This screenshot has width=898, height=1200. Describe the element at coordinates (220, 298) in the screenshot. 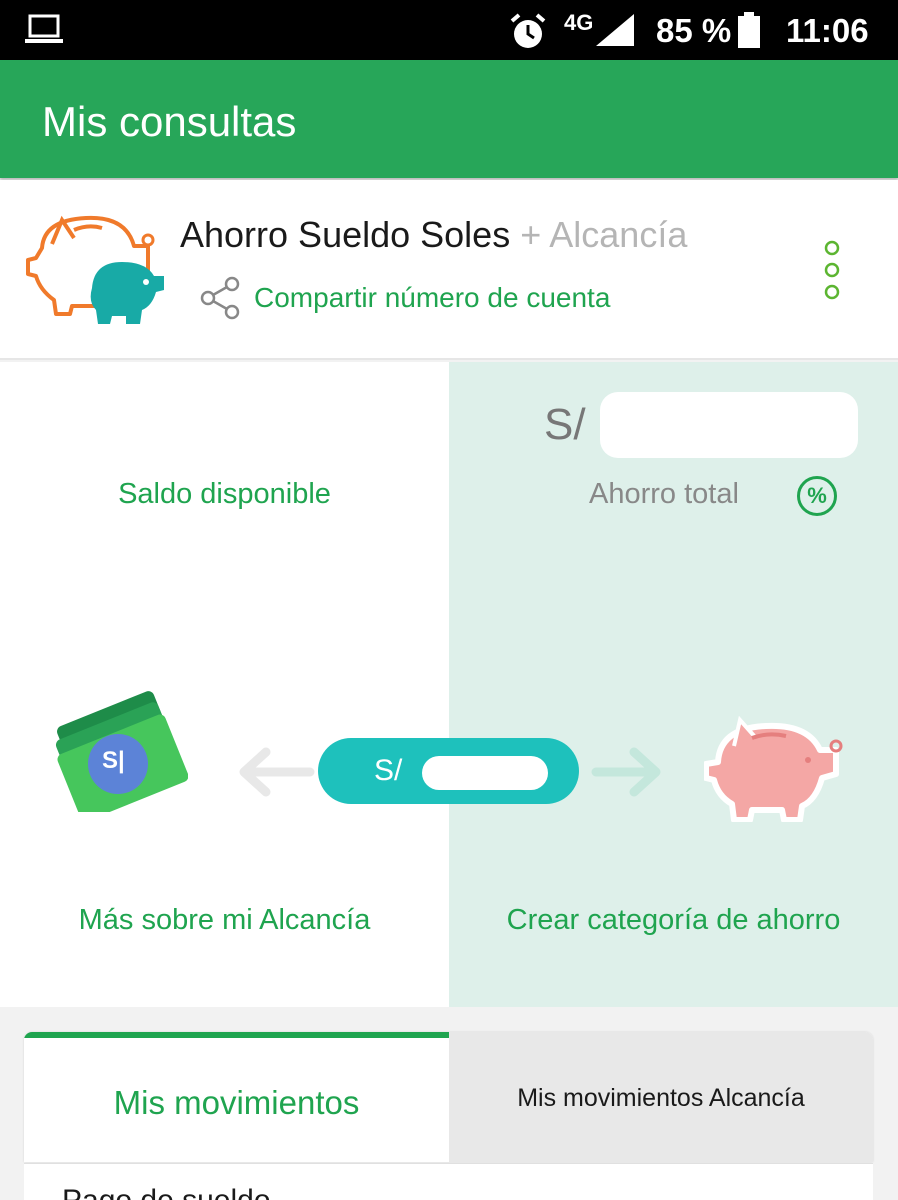

I see `share-icon` at that location.